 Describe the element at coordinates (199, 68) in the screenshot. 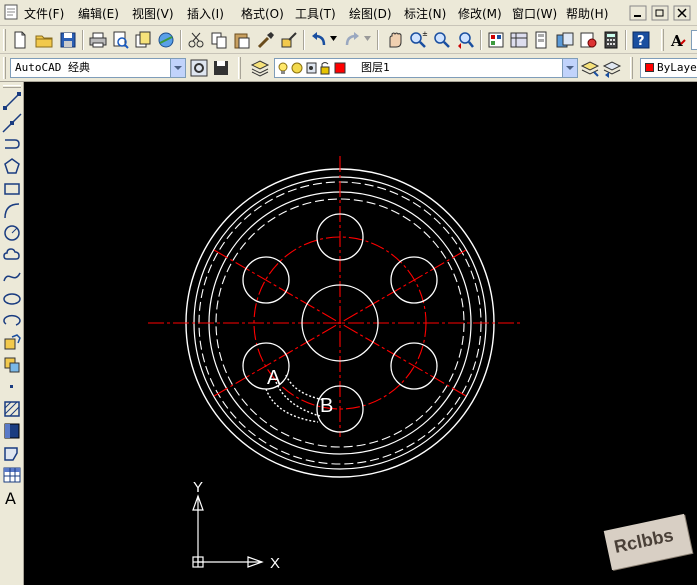

I see `workspace-settings-icon` at that location.